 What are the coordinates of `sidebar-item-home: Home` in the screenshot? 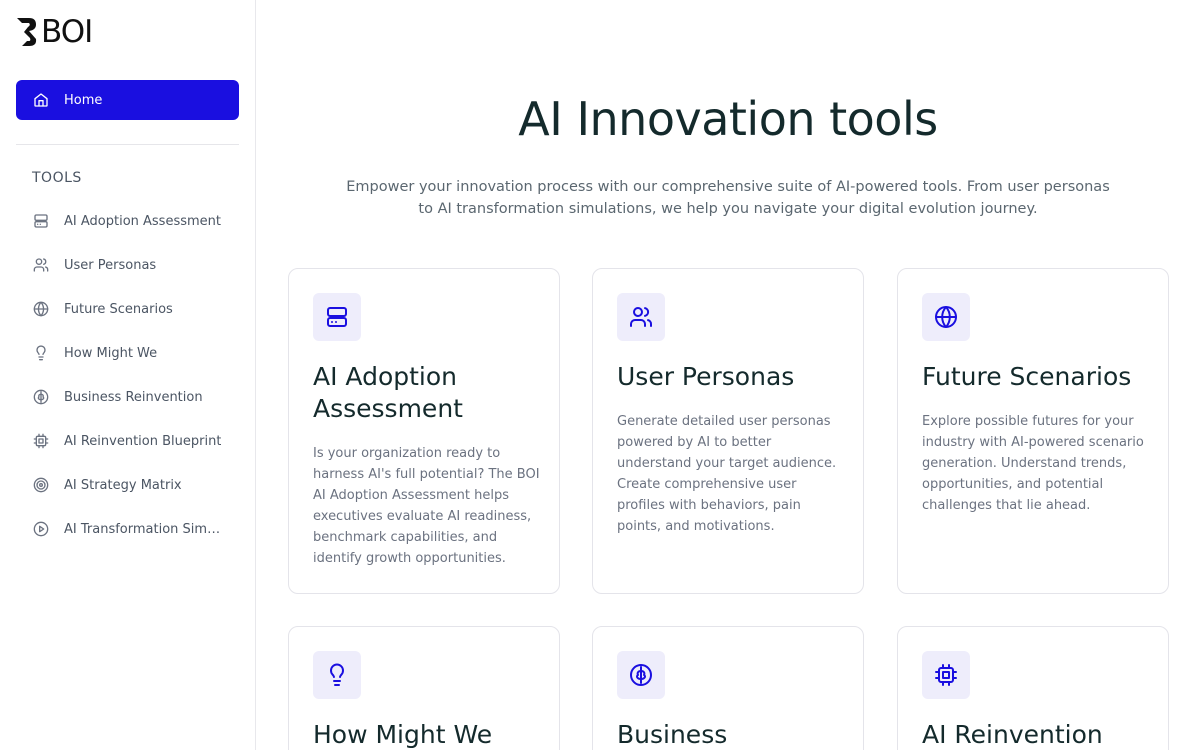 It's located at (127, 100).